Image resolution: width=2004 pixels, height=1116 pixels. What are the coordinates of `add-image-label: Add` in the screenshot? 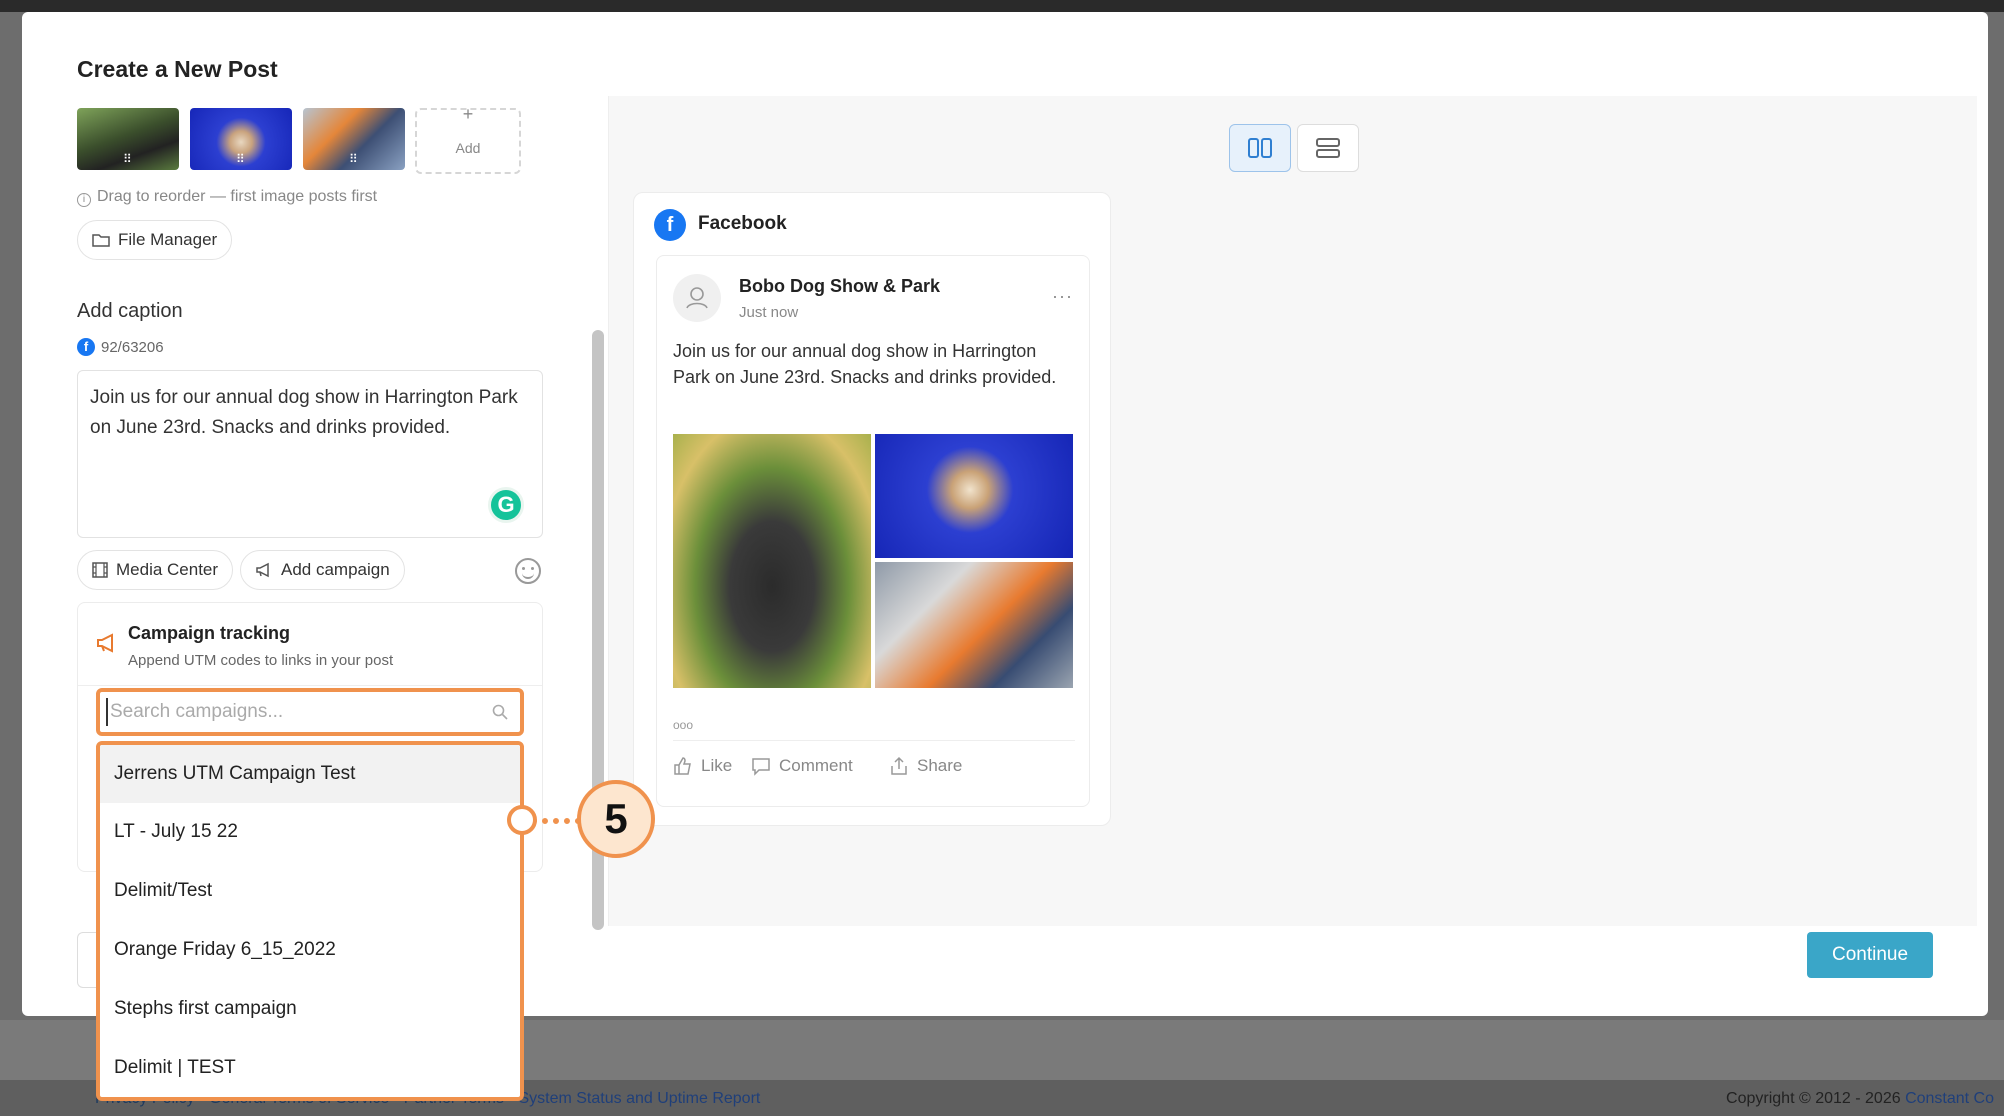 It's located at (468, 148).